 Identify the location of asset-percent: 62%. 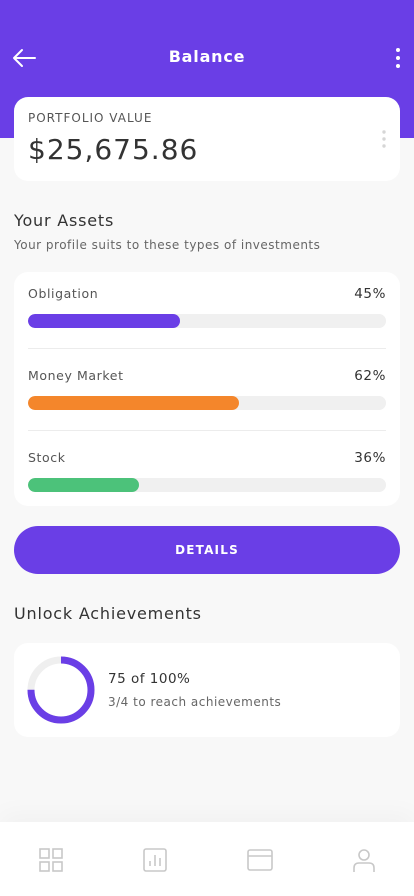
(370, 376).